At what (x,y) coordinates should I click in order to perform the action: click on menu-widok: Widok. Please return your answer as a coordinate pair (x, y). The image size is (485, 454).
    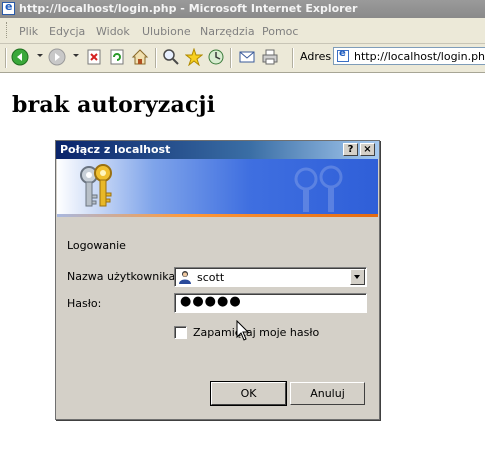
    Looking at the image, I should click on (113, 31).